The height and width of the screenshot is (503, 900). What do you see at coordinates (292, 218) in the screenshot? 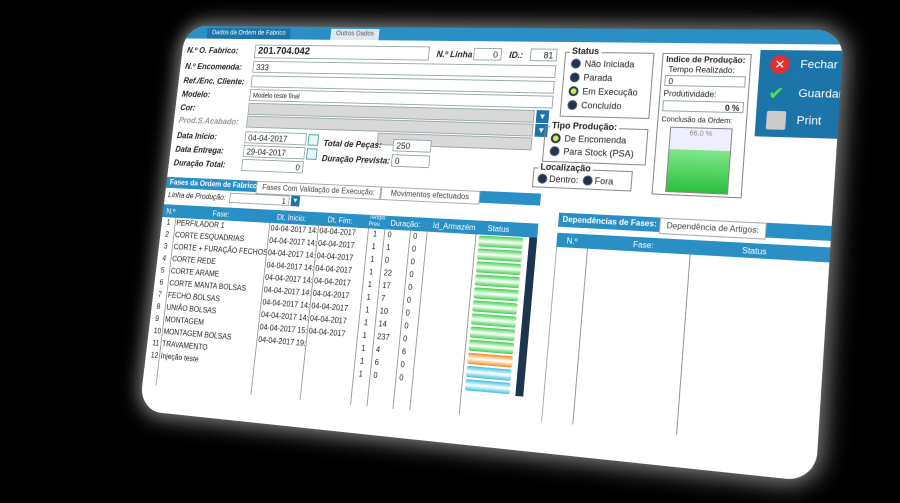
I see `col-dt-inicio: Dt. Inicio:` at bounding box center [292, 218].